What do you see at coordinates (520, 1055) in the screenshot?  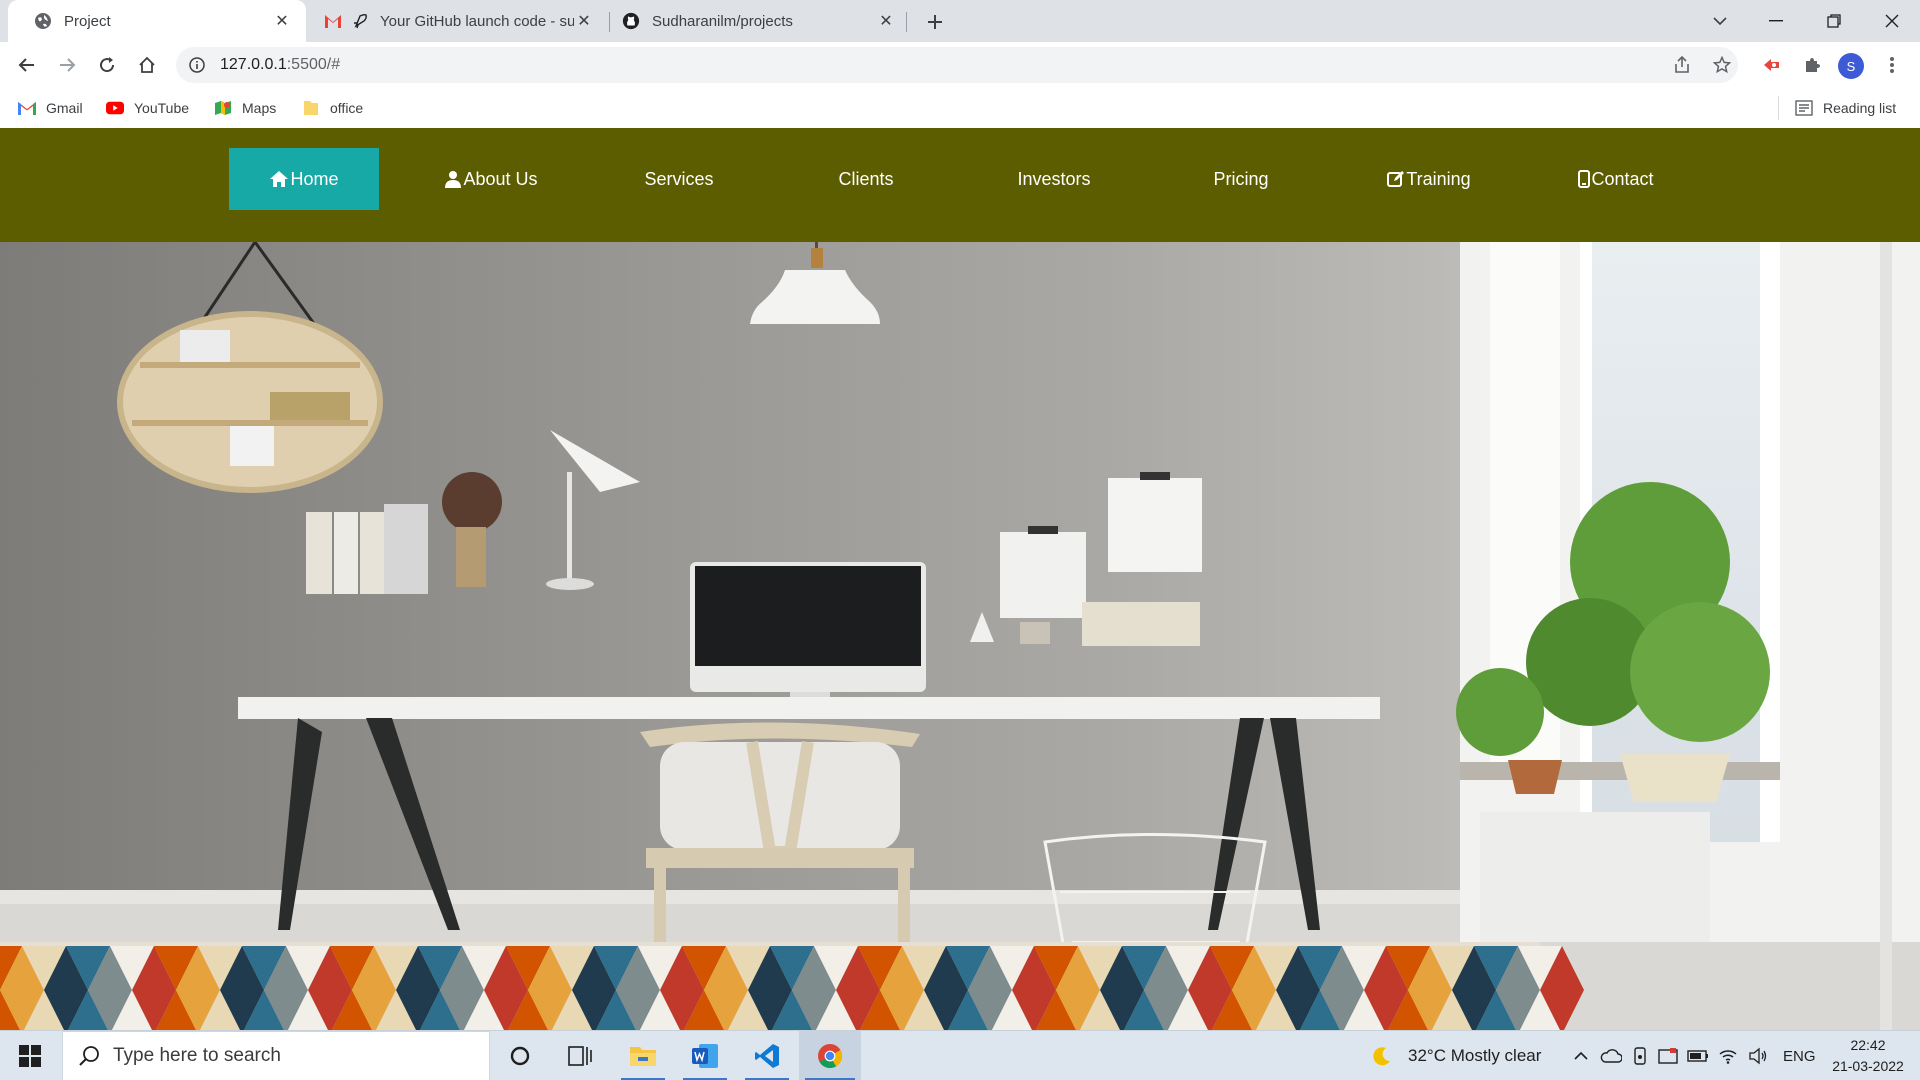 I see `cortana-icon` at bounding box center [520, 1055].